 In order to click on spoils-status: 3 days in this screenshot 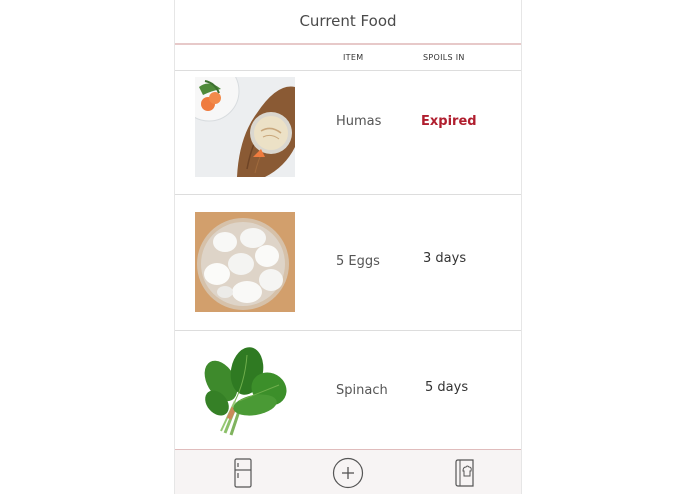, I will do `click(445, 258)`.